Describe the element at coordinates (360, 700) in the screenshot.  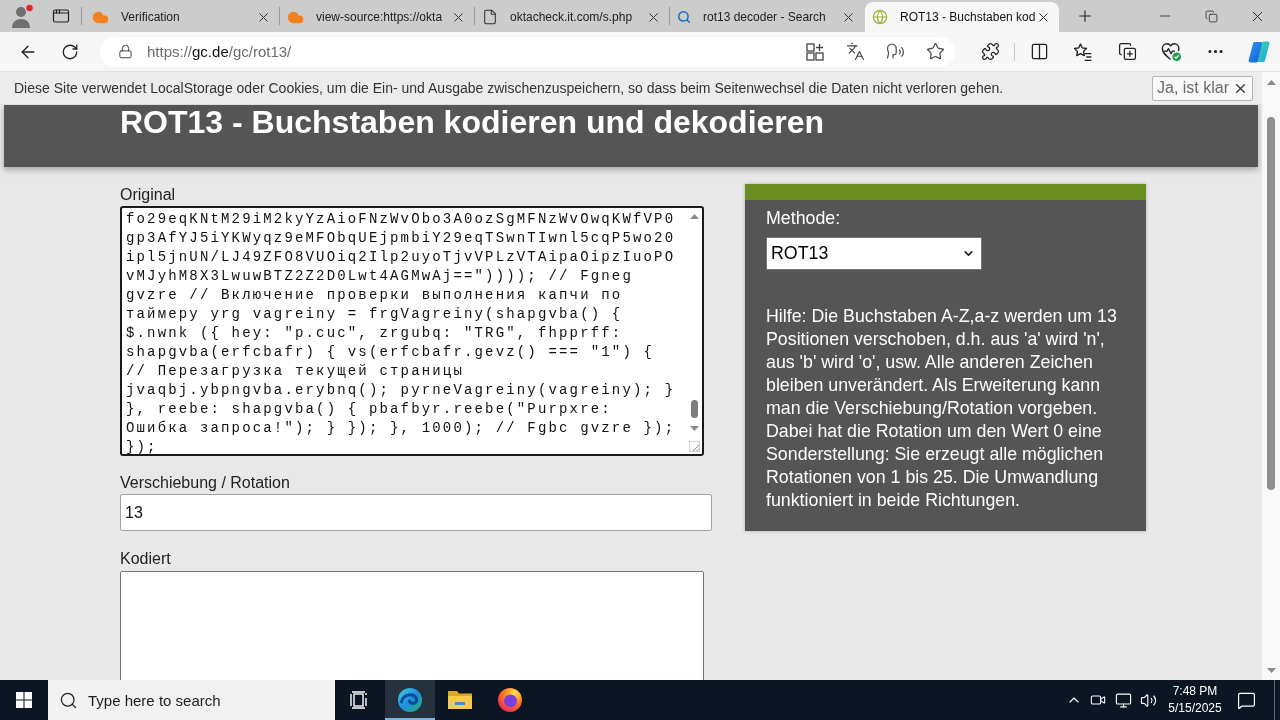
I see `task-view-icon` at that location.